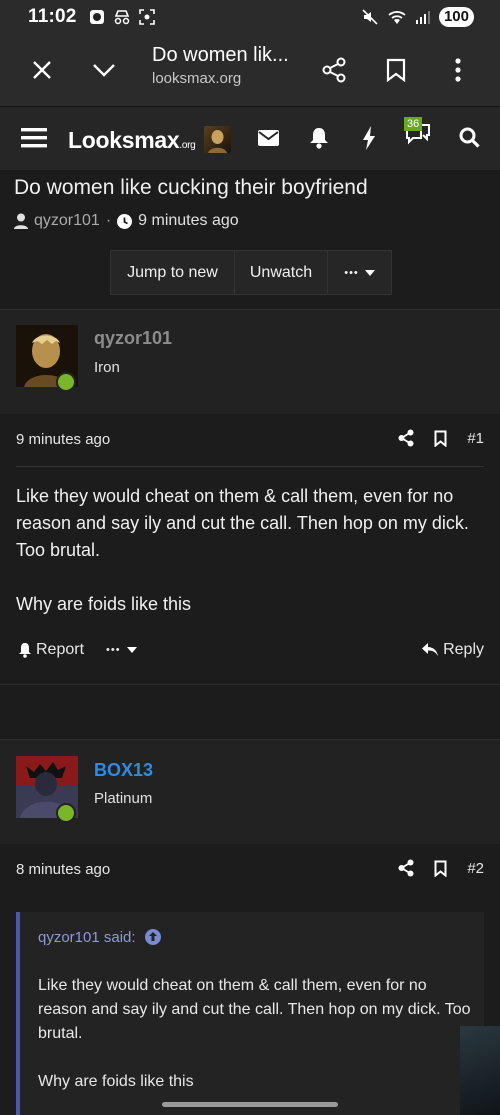 This screenshot has width=500, height=1115. I want to click on floating-video-thumbnail, so click(480, 1070).